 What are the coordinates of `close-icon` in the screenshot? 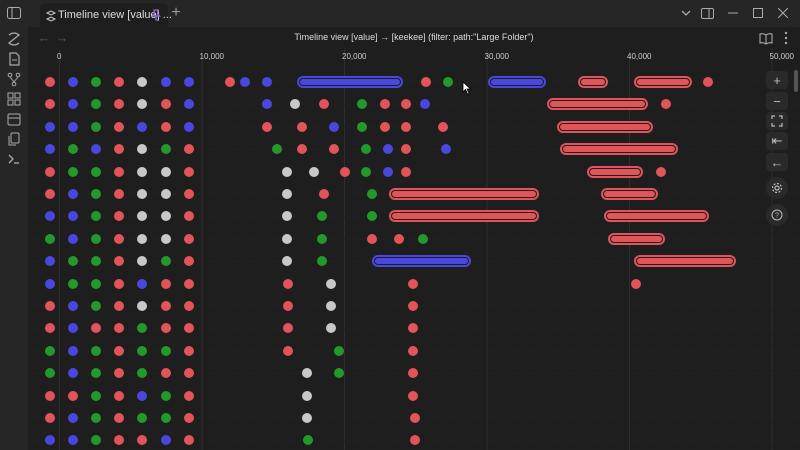 It's located at (783, 13).